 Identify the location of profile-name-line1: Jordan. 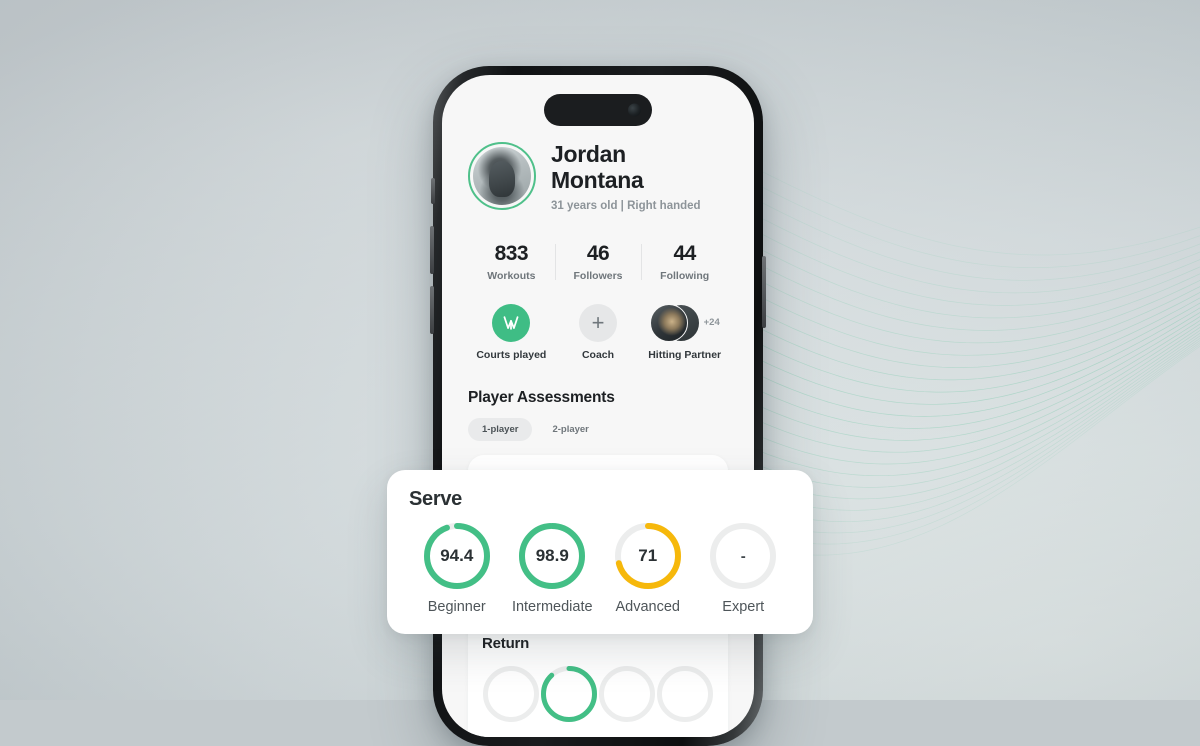
(588, 154).